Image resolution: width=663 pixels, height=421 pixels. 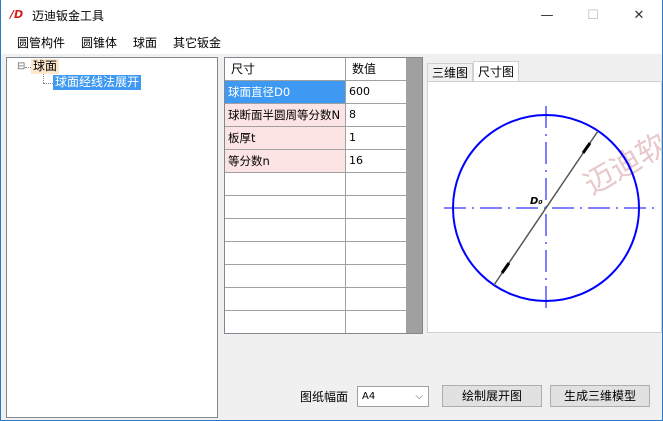 What do you see at coordinates (99, 42) in the screenshot?
I see `menu-cone: 圆锥体` at bounding box center [99, 42].